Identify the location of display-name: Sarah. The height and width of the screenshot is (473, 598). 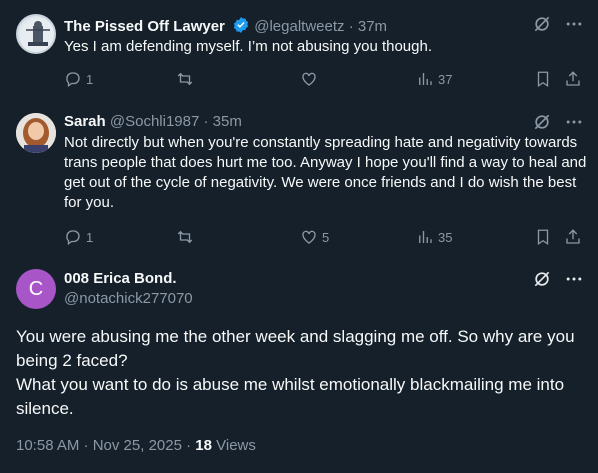
(85, 121).